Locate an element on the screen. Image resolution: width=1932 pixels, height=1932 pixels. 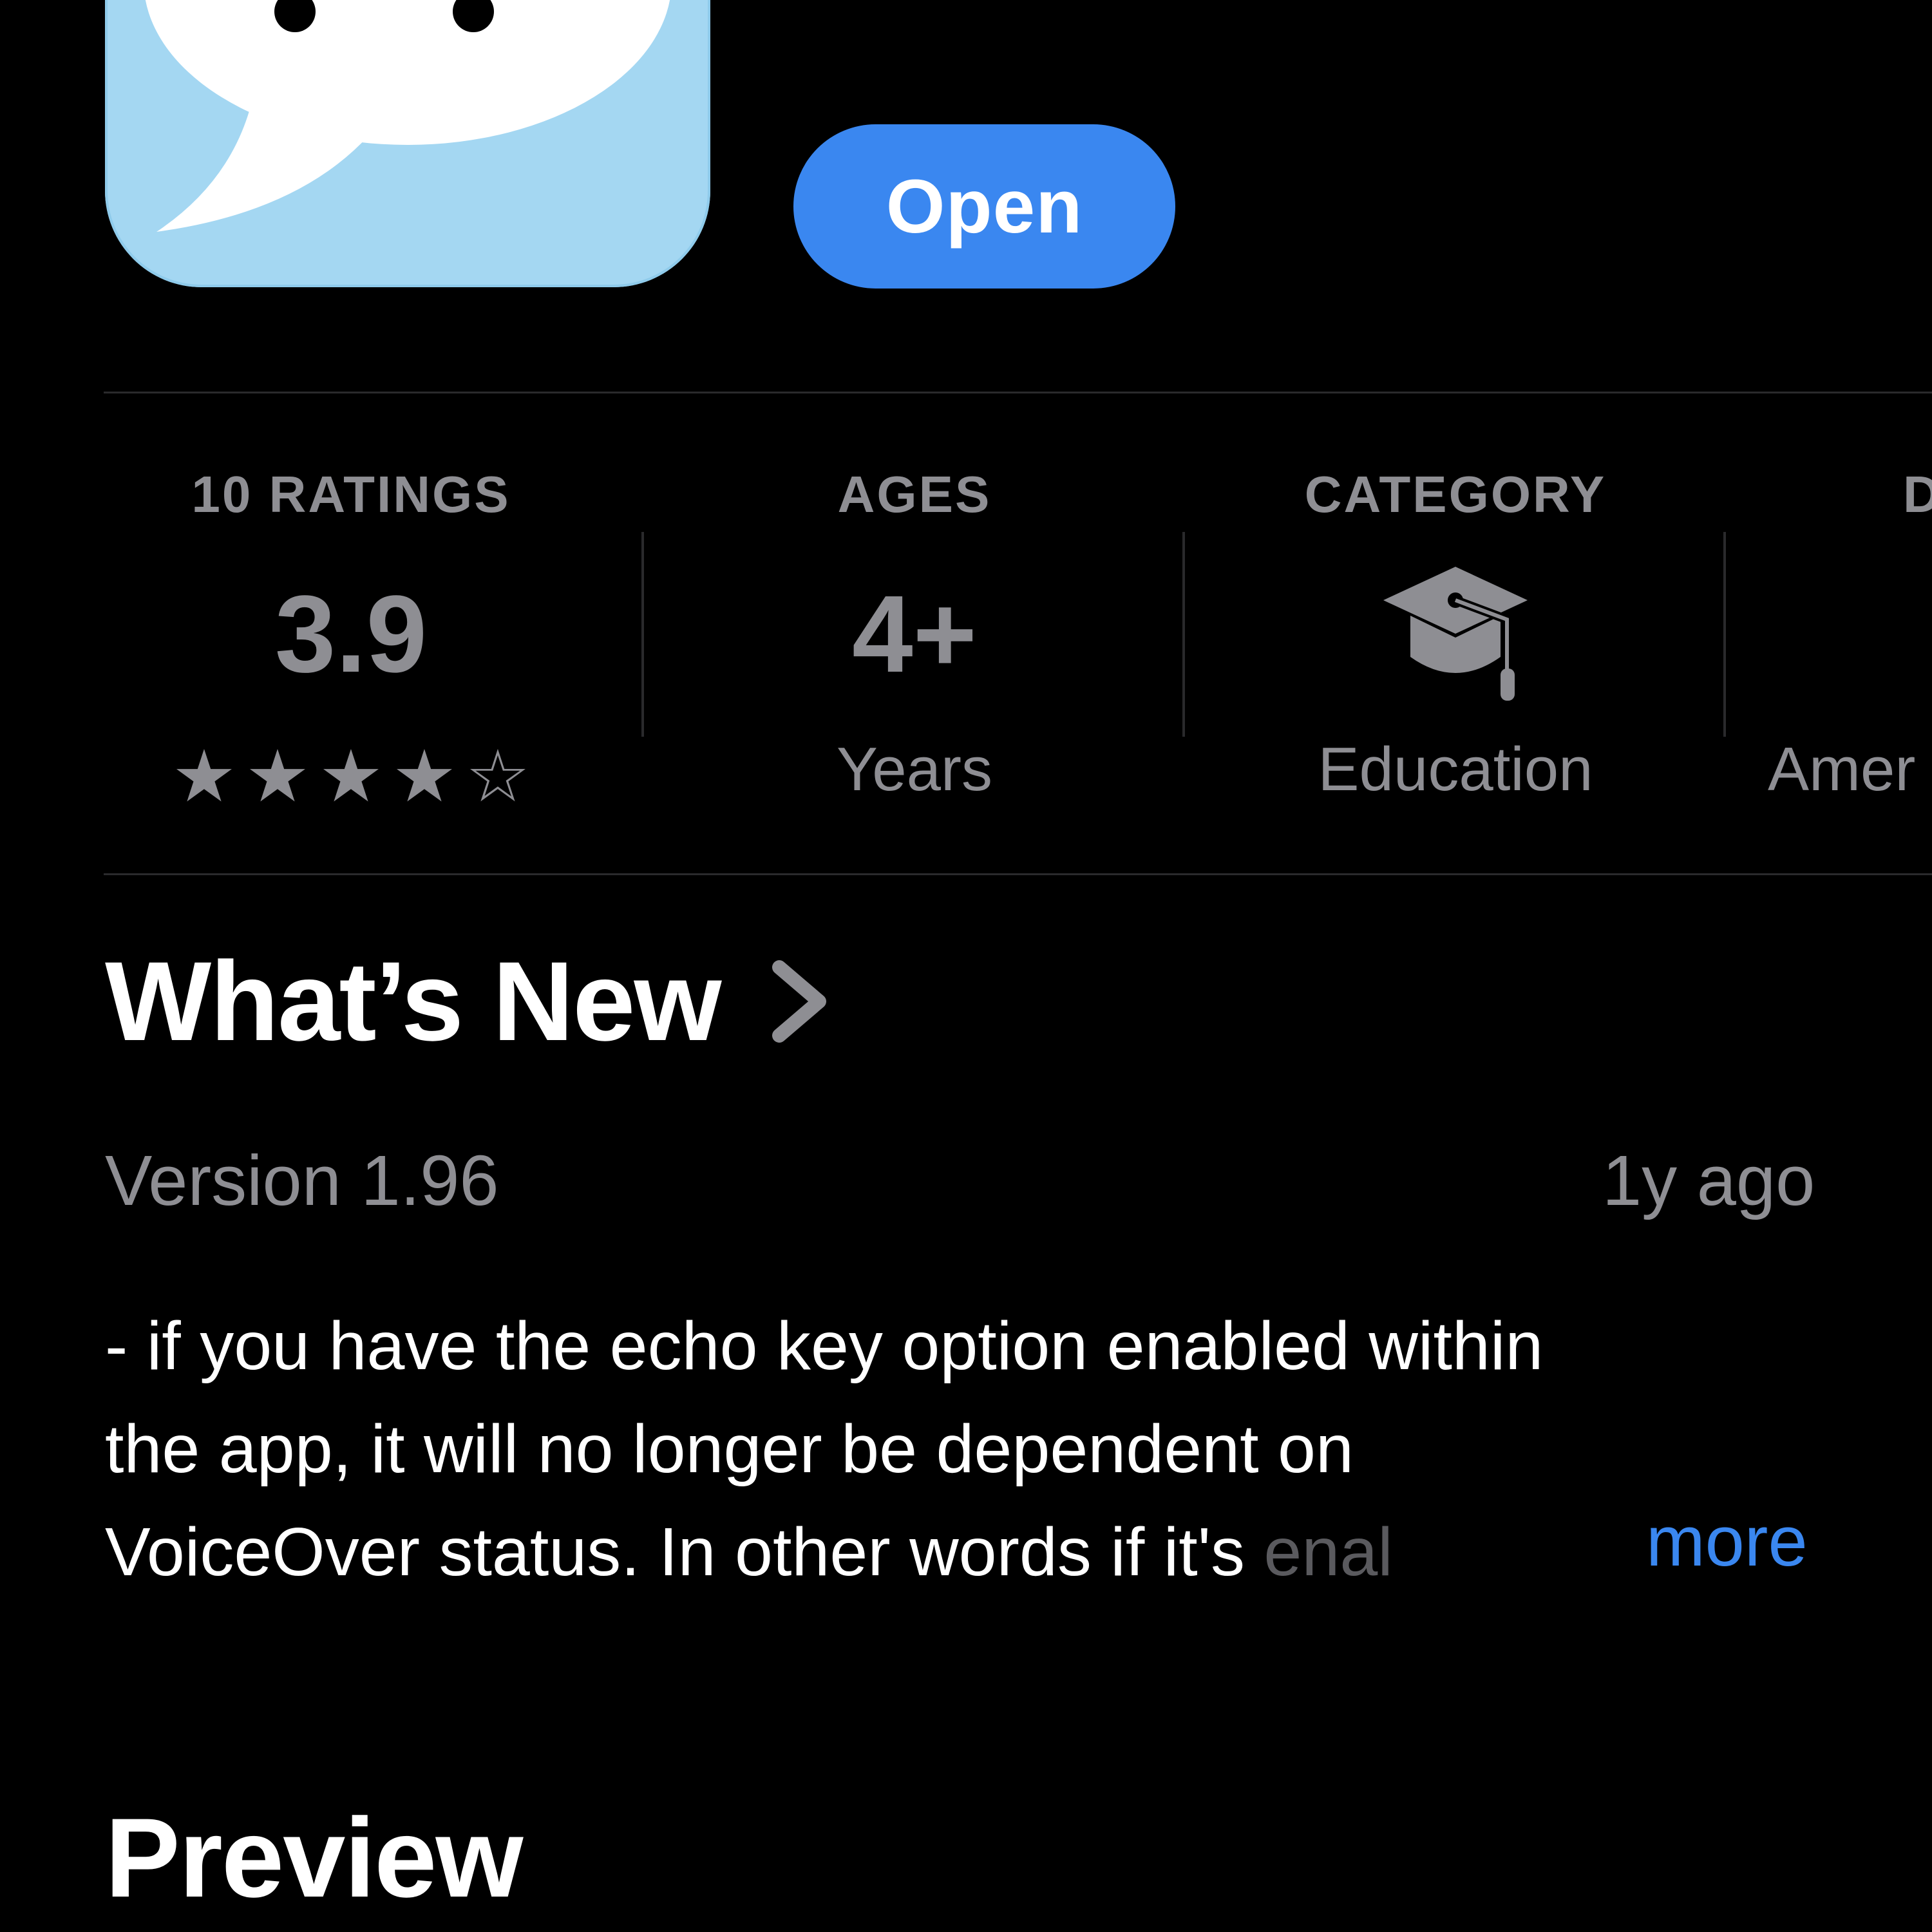
chevron-right-icon is located at coordinates (802, 1002).